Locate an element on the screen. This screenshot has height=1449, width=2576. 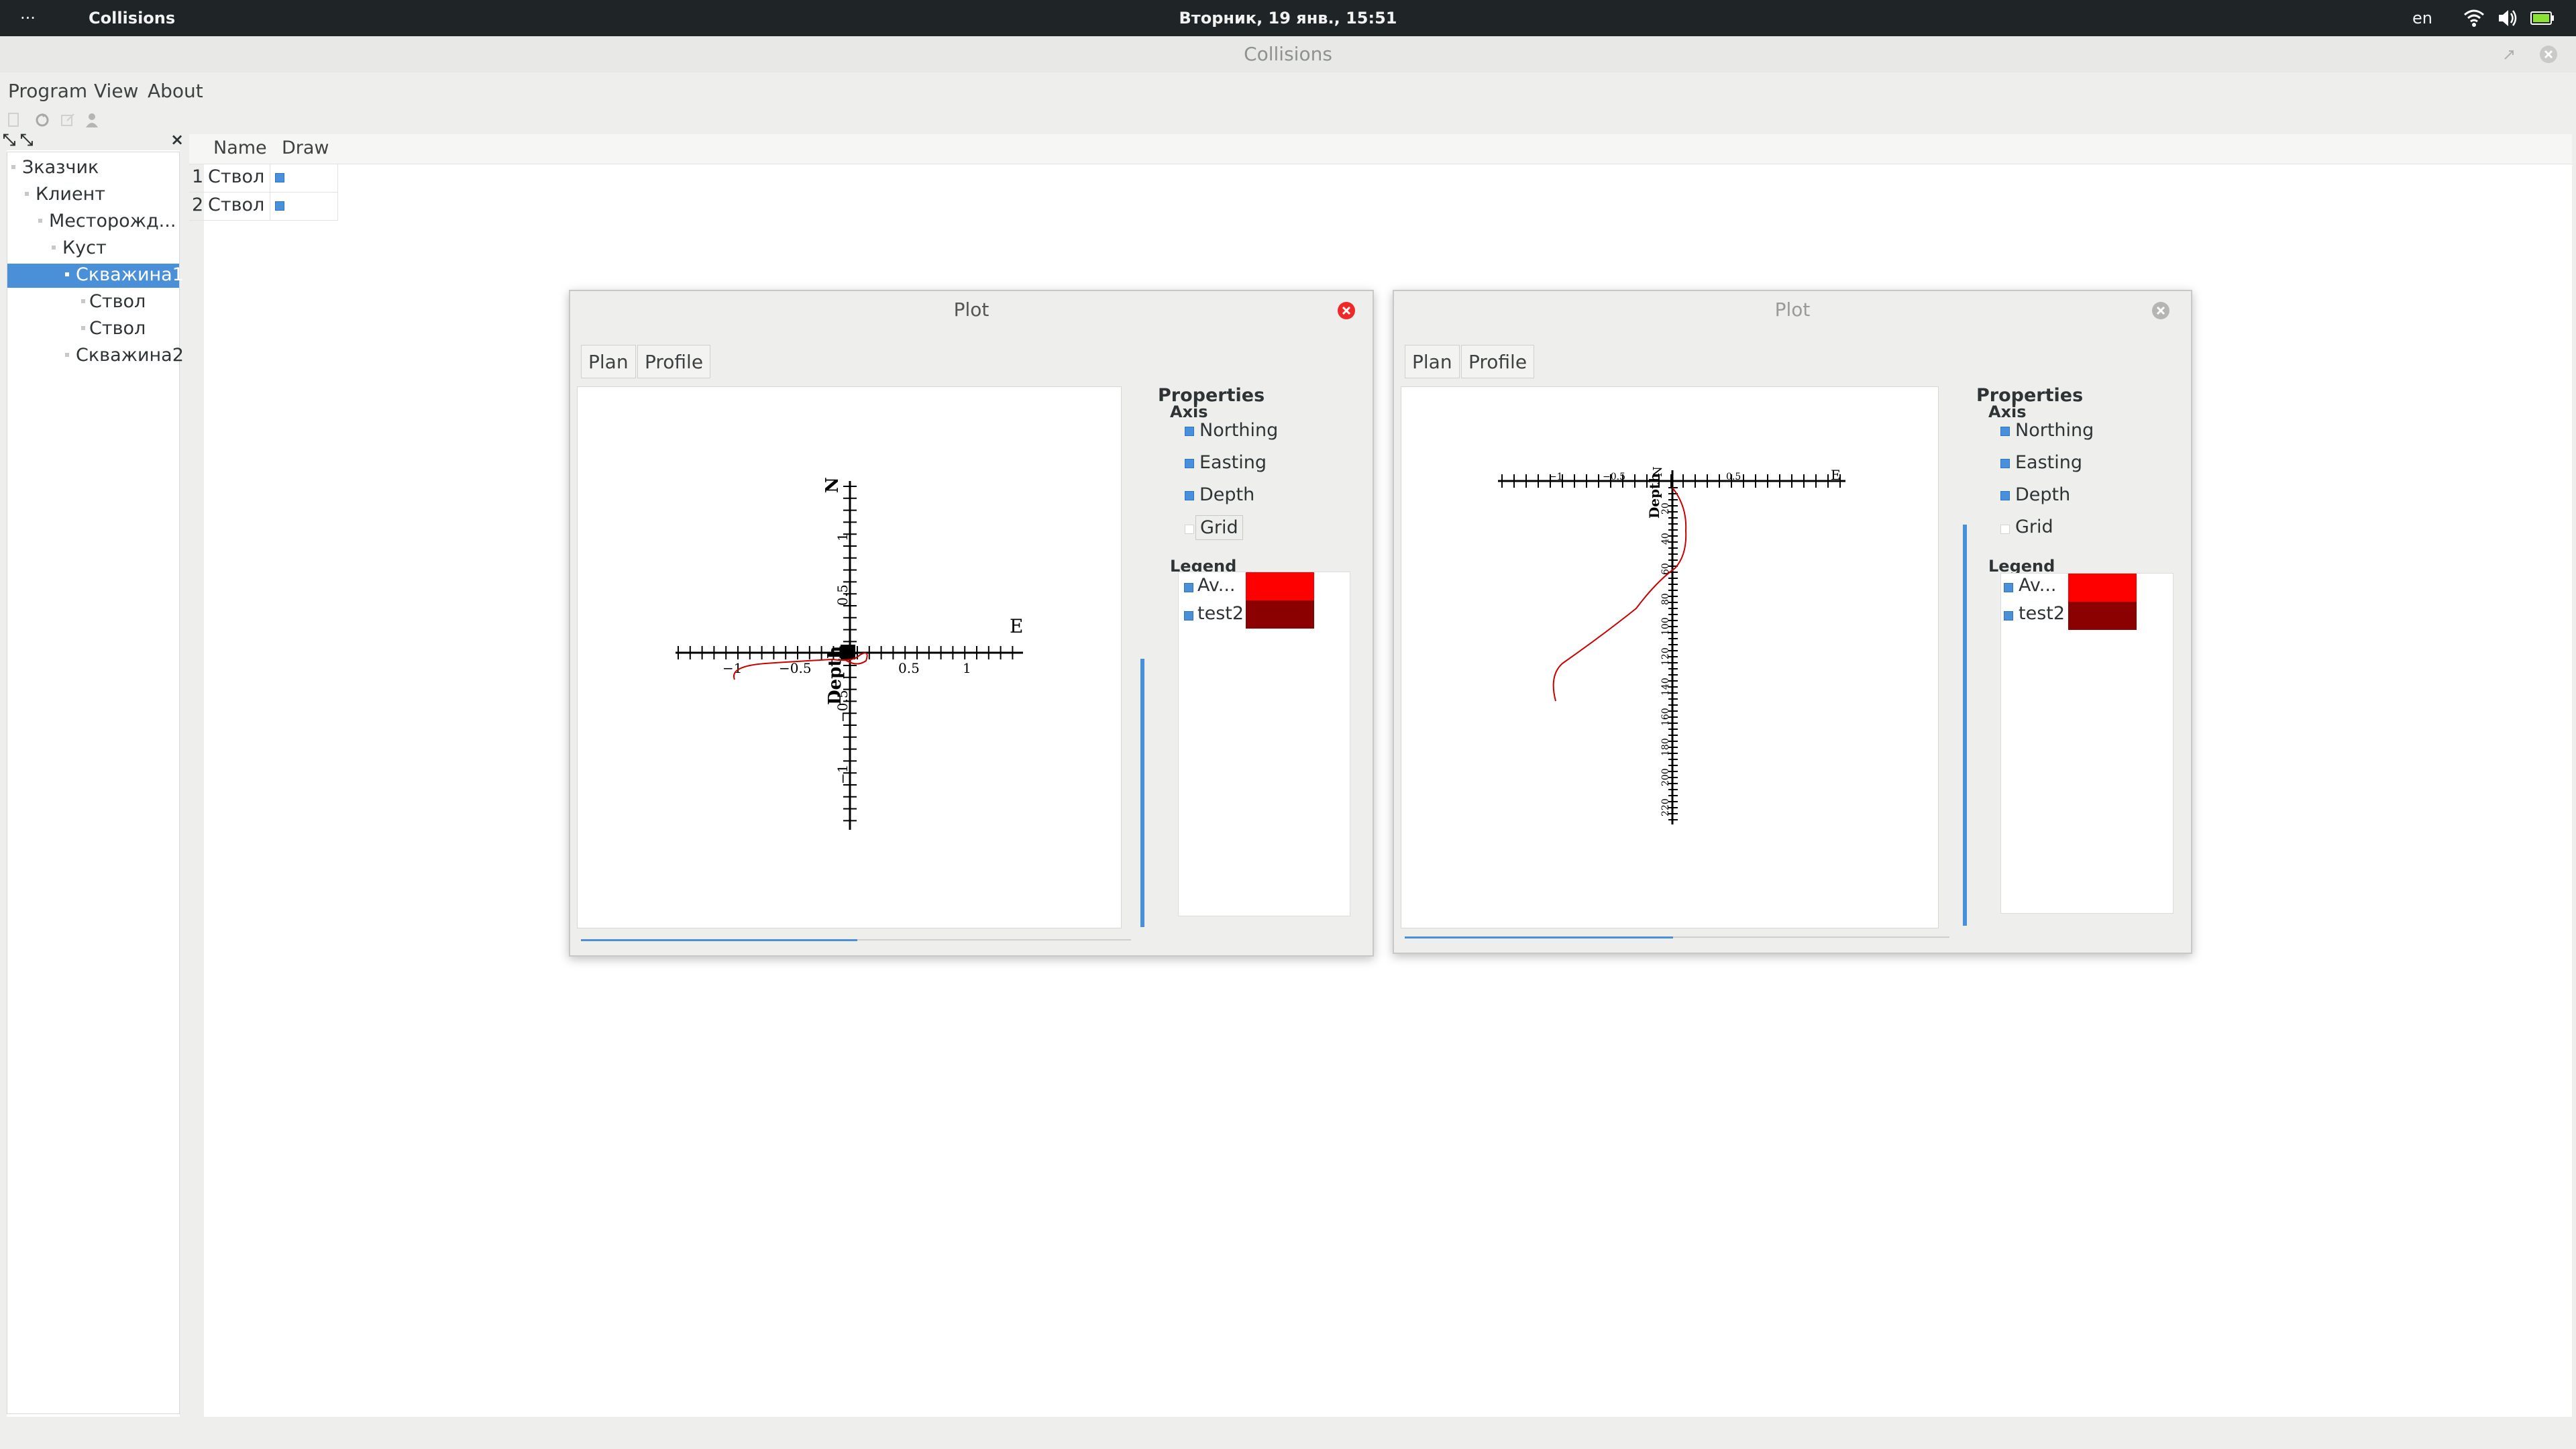
volume-icon is located at coordinates (2507, 18).